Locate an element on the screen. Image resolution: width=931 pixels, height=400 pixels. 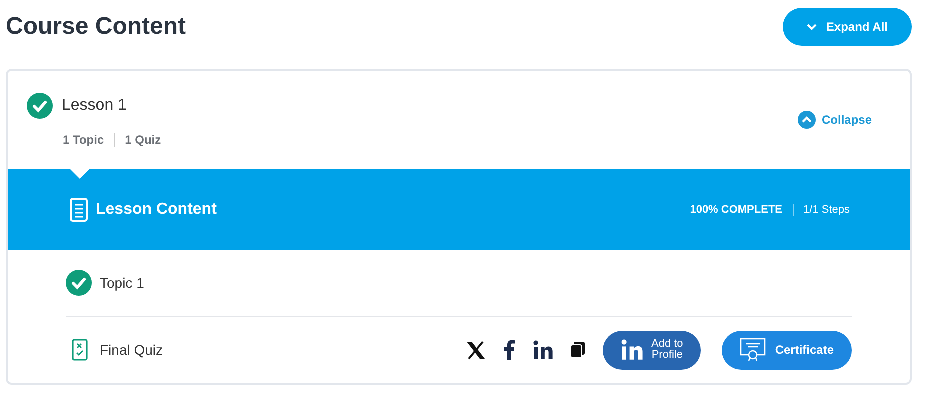
steps-text: 1/1 Steps is located at coordinates (826, 210).